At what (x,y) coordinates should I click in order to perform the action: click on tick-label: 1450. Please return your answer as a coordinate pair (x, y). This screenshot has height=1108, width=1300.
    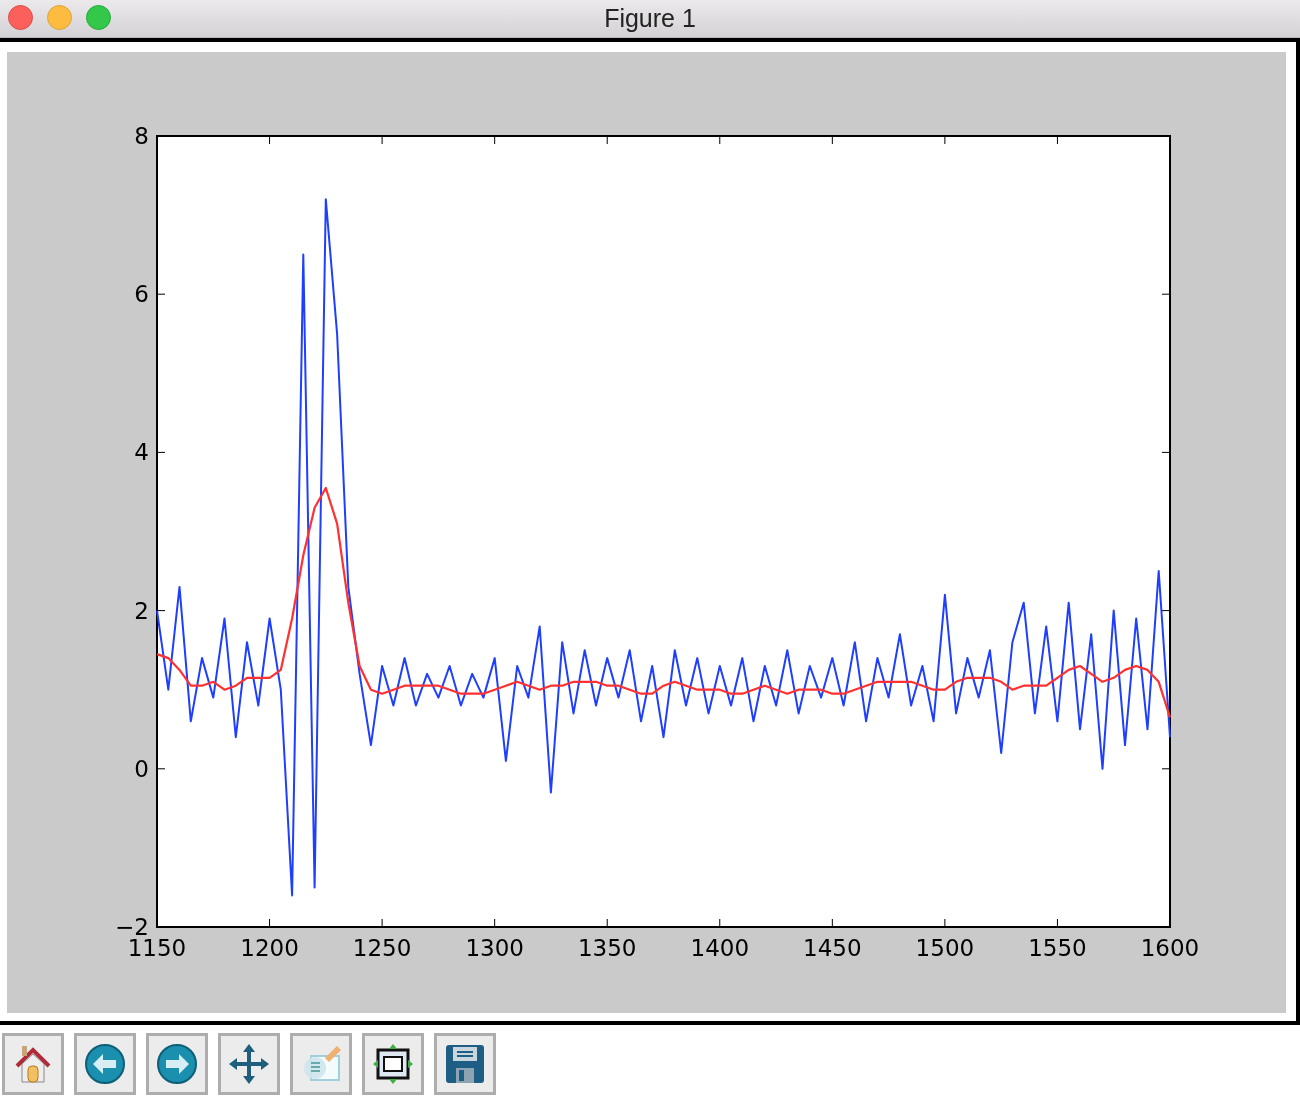
    Looking at the image, I should click on (832, 948).